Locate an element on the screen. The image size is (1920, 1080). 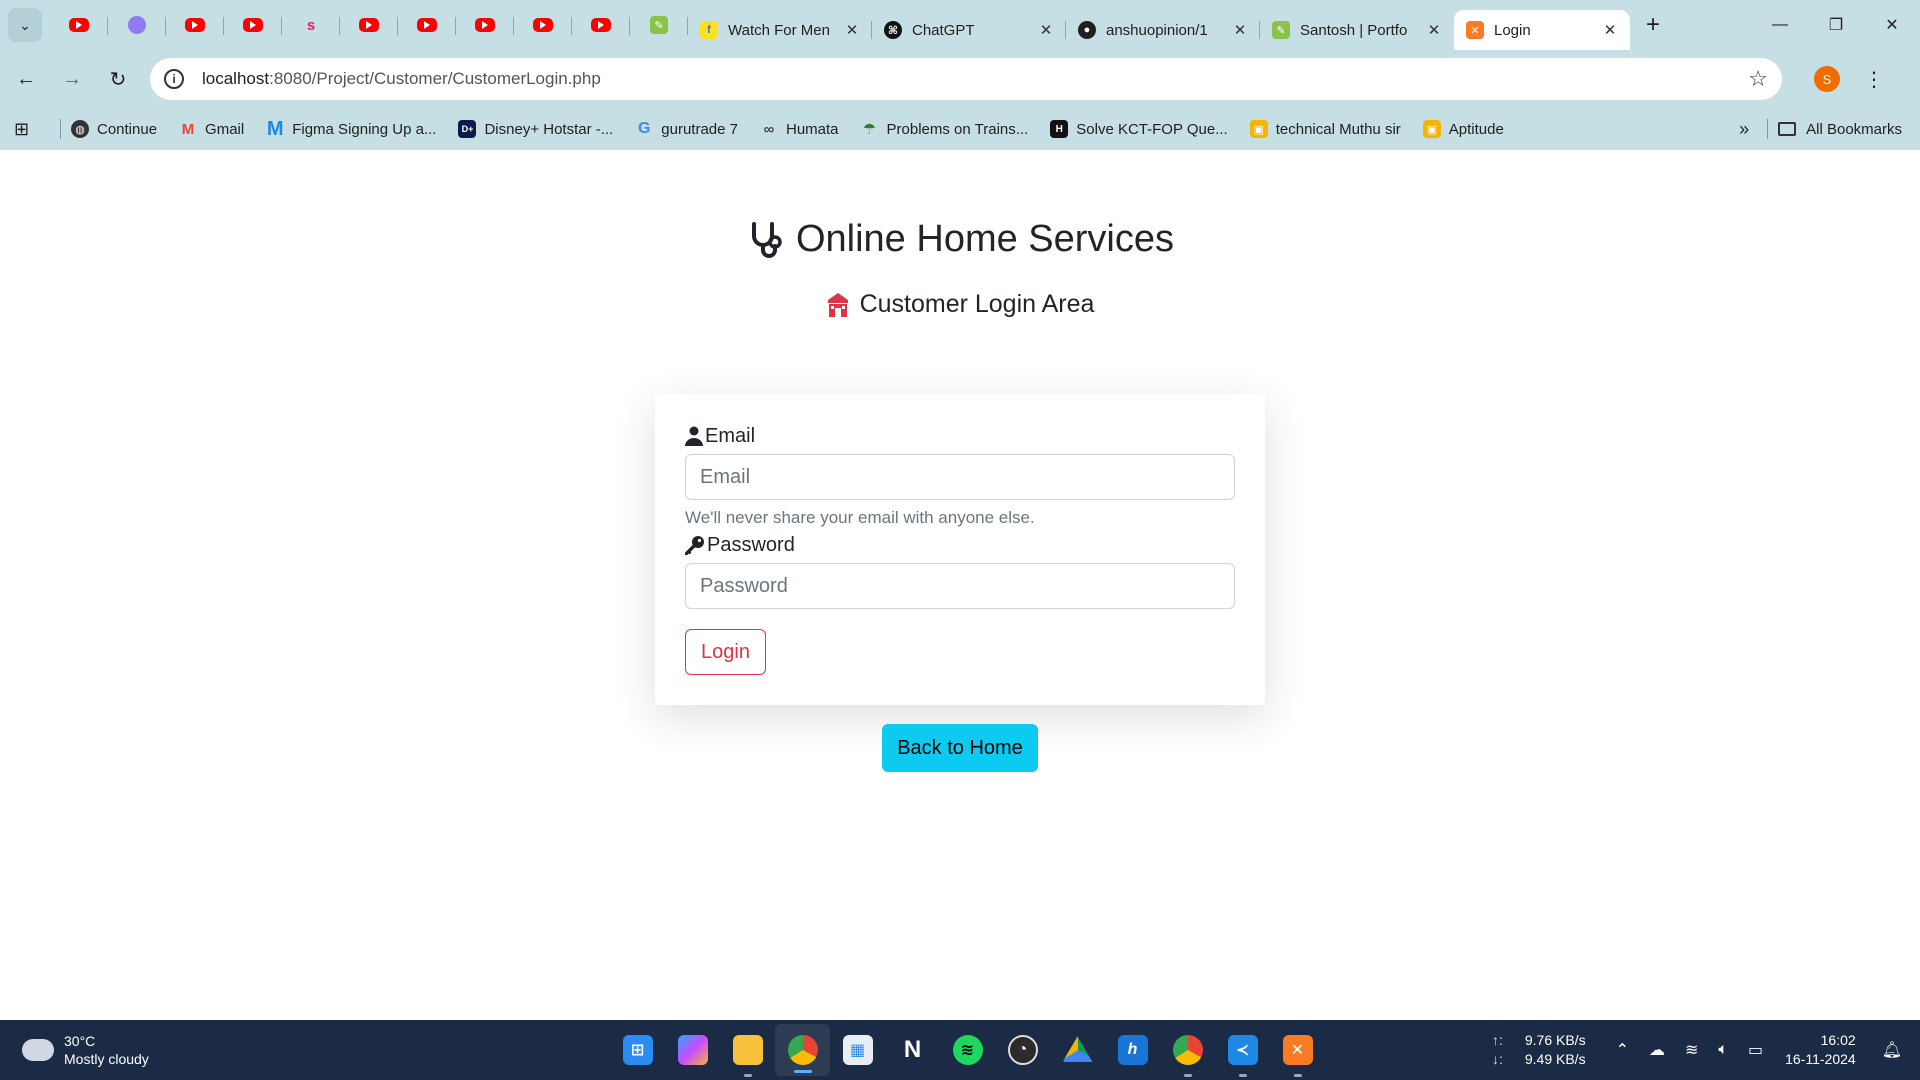
temperature-text: 30°C is located at coordinates (80, 1041).